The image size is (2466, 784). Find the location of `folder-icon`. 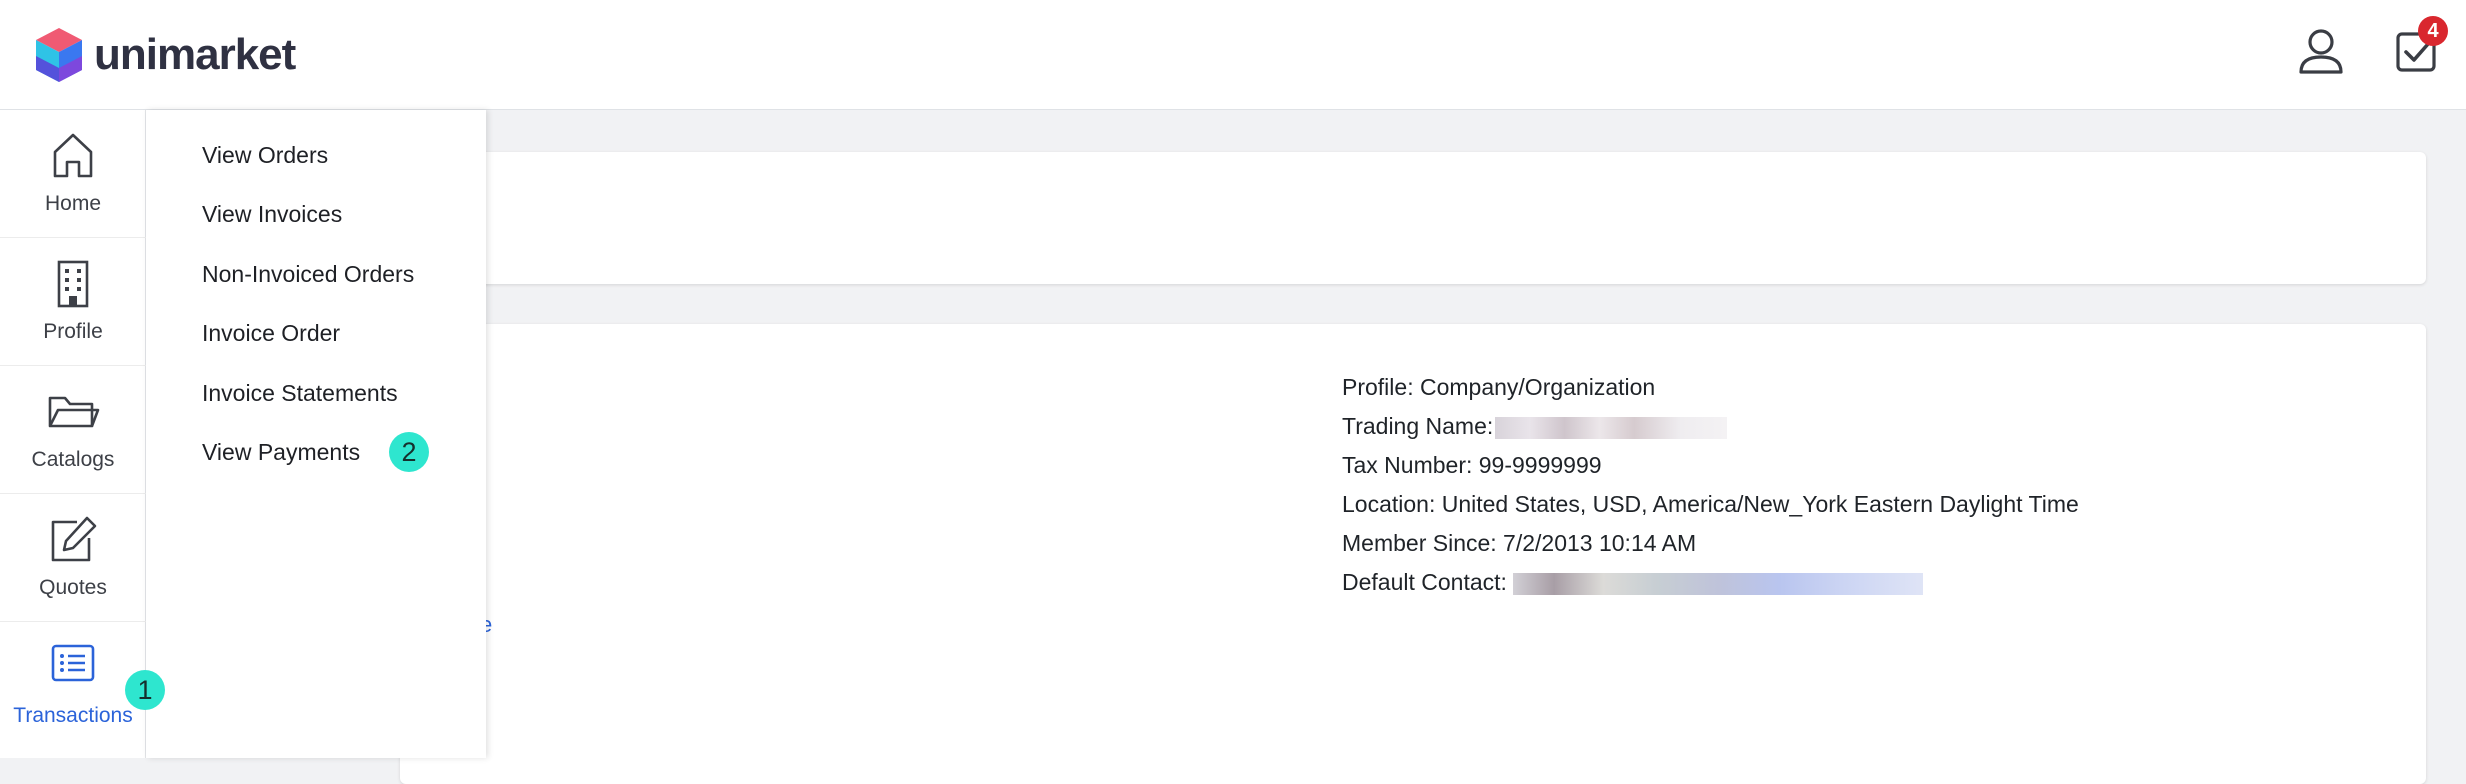

folder-icon is located at coordinates (74, 412).